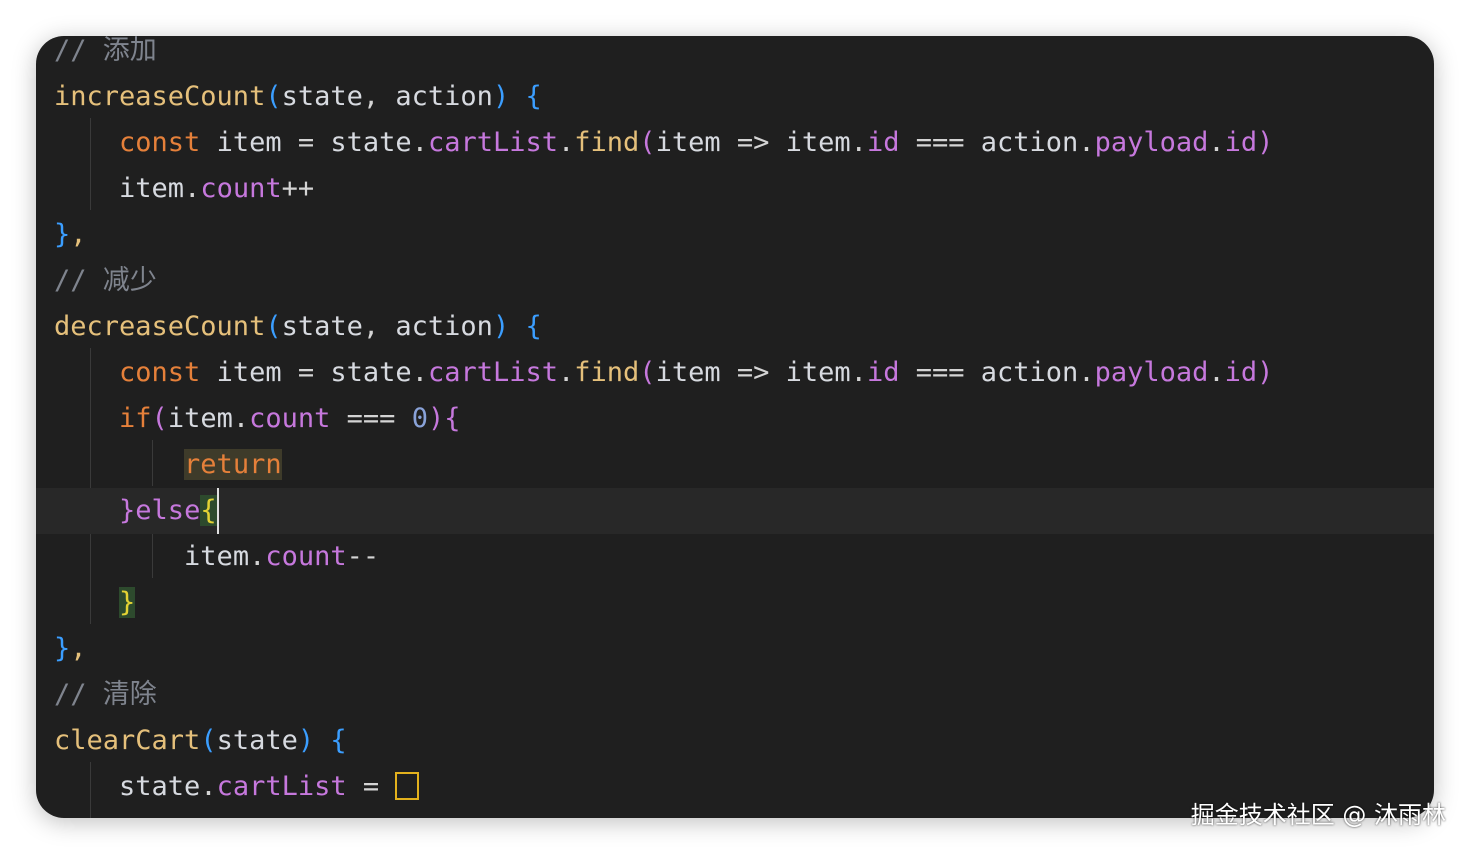 The image size is (1470, 854). I want to click on code-line: clearCart(state) {, so click(735, 741).